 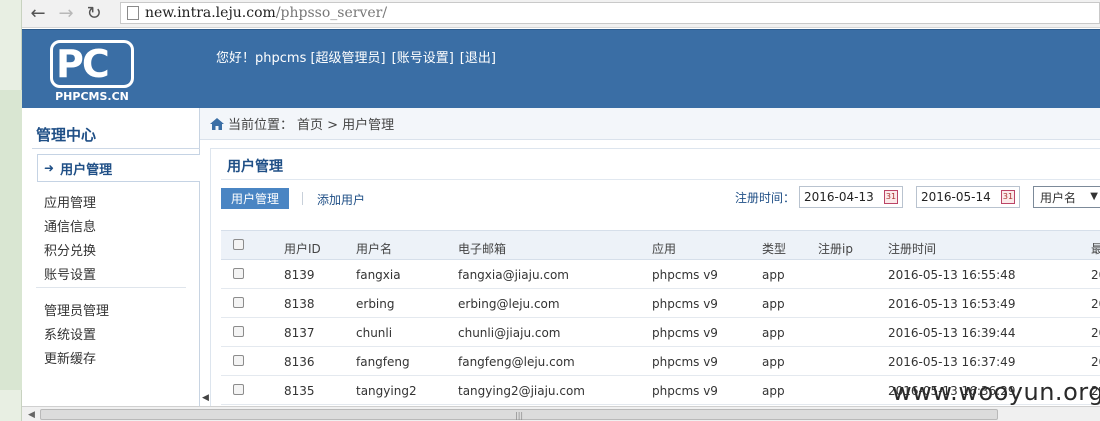 I want to click on col-type: 类型, so click(x=774, y=249).